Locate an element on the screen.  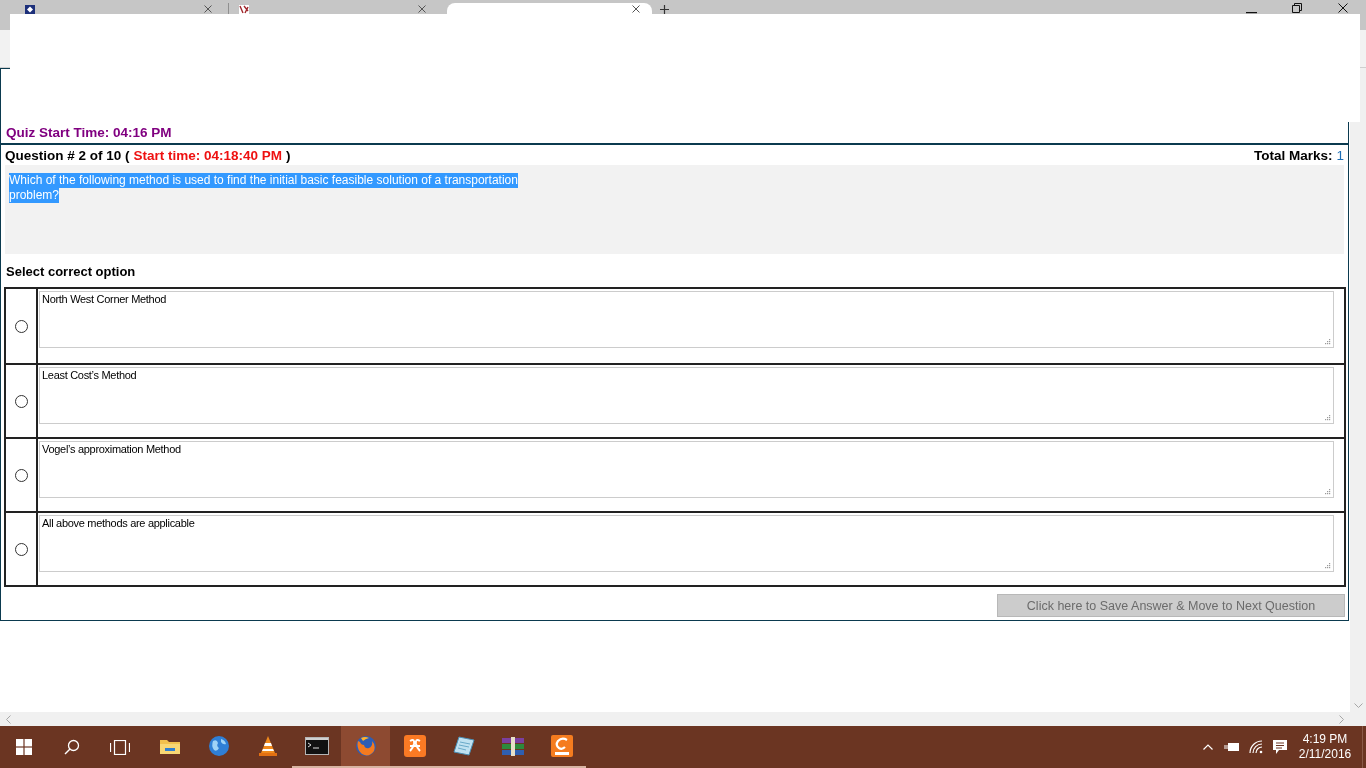
search-icon is located at coordinates (72, 747).